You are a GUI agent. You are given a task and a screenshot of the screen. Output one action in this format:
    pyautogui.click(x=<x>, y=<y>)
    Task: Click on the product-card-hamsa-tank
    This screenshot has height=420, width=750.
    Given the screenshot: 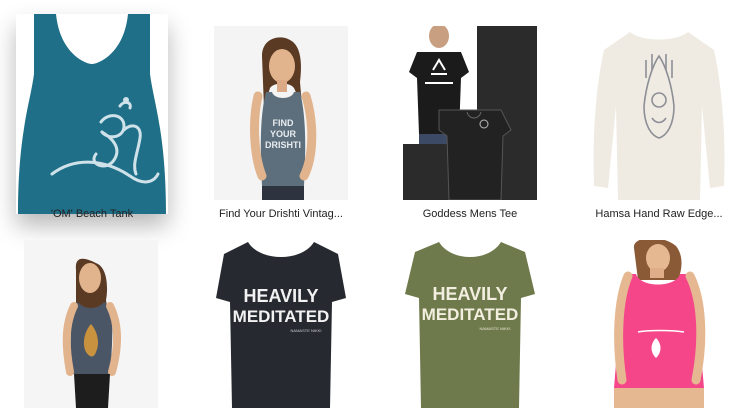 What is the action you would take?
    pyautogui.click(x=91, y=327)
    